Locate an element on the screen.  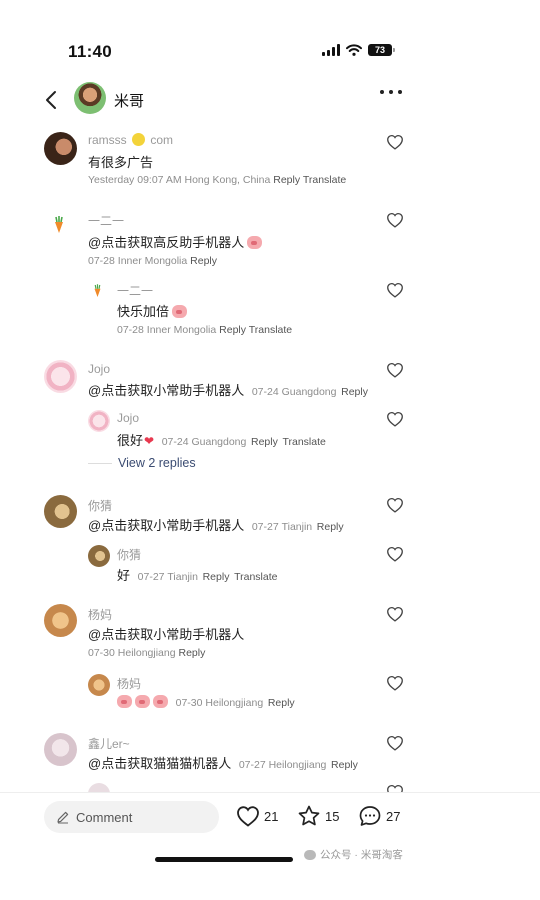
cellular-signal-icon is located at coordinates (331, 50).